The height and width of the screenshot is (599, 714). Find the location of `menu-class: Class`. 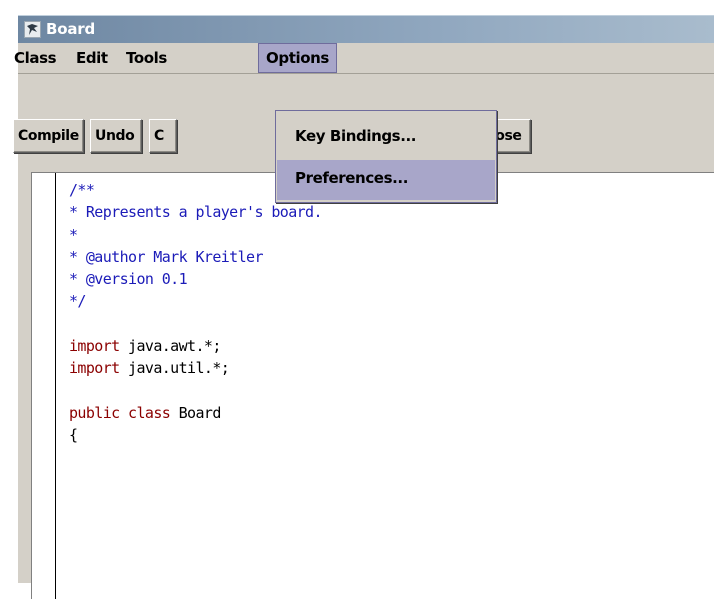

menu-class: Class is located at coordinates (35, 58).